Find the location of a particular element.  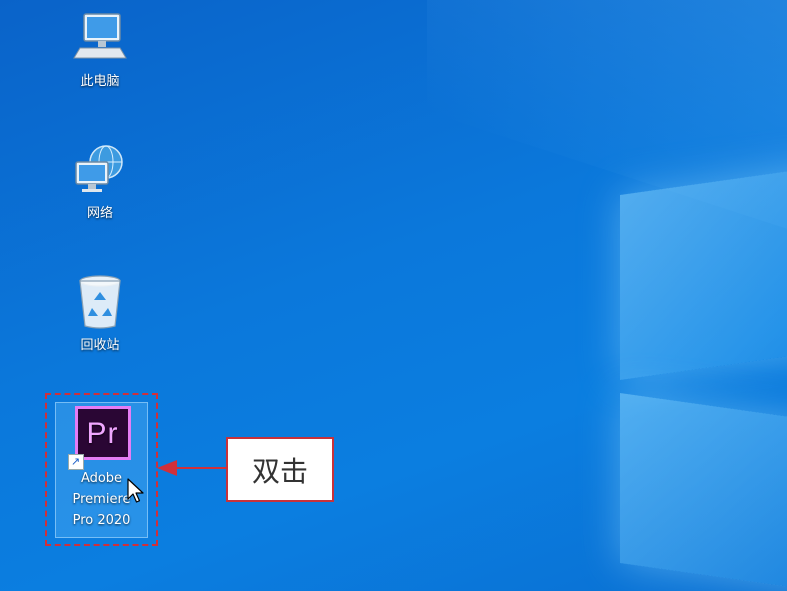

wallpaper-logo-pane-top is located at coordinates (703, 273).